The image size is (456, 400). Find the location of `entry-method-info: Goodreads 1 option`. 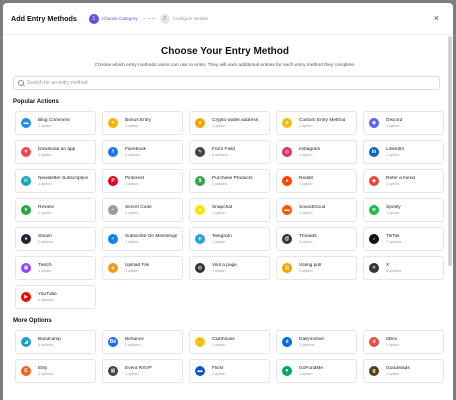

entry-method-info: Goodreads 1 option is located at coordinates (398, 371).